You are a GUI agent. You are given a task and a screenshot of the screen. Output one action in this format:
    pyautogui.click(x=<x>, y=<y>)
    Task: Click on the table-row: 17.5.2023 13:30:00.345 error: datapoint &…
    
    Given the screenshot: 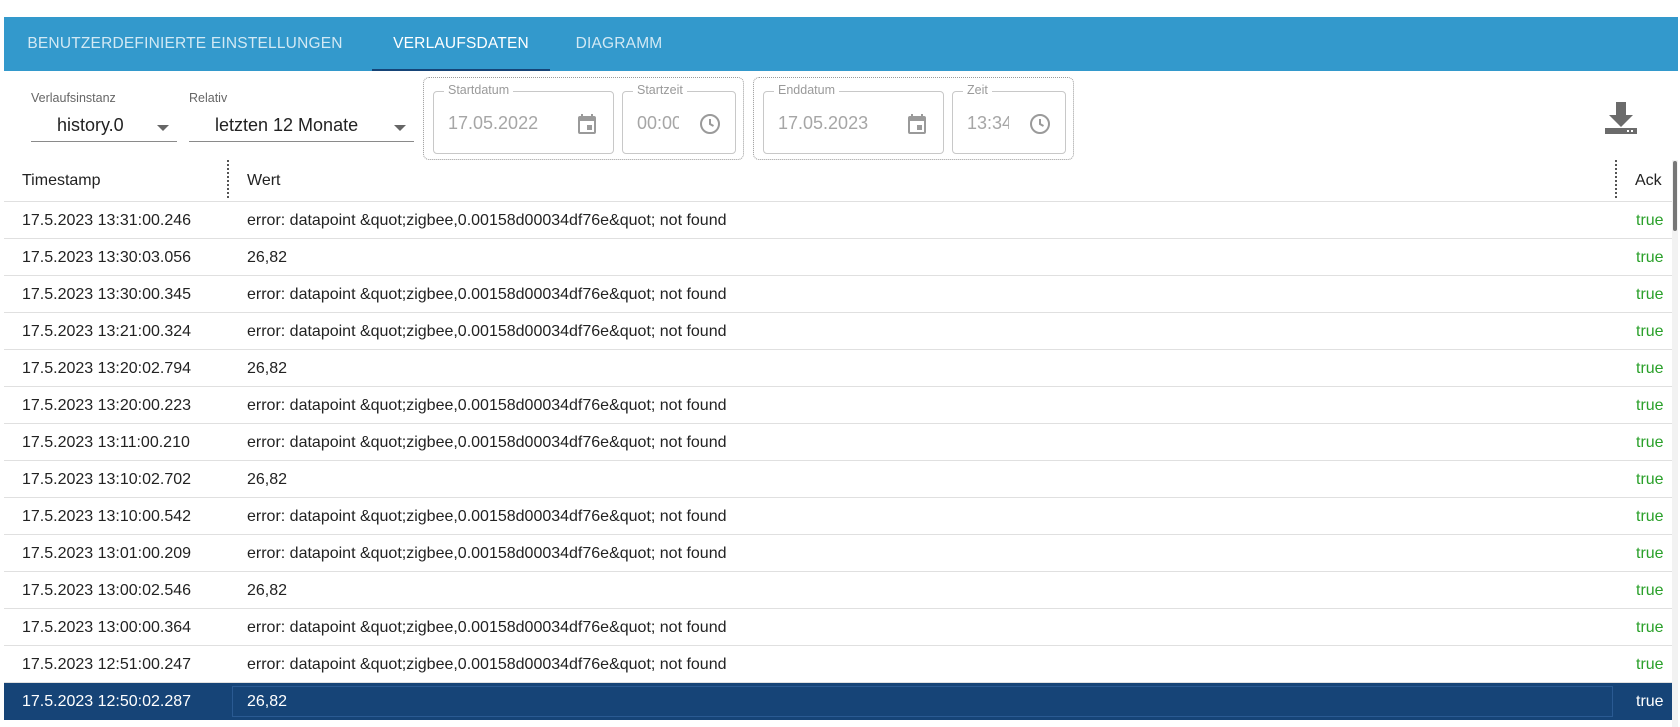 What is the action you would take?
    pyautogui.click(x=839, y=294)
    